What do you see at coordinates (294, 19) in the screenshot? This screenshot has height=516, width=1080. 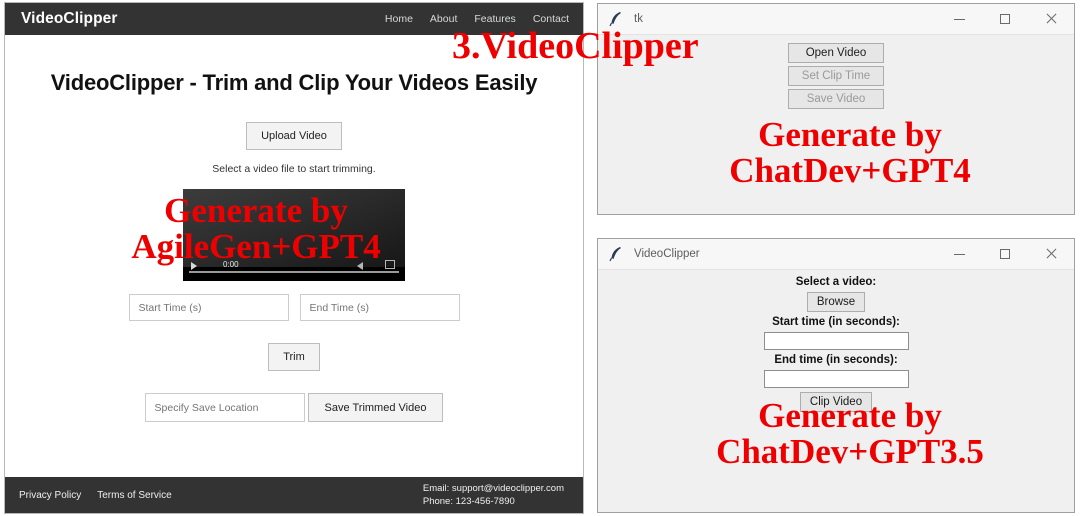 I see `web-navbar: VideoClipper Home About Features Contact` at bounding box center [294, 19].